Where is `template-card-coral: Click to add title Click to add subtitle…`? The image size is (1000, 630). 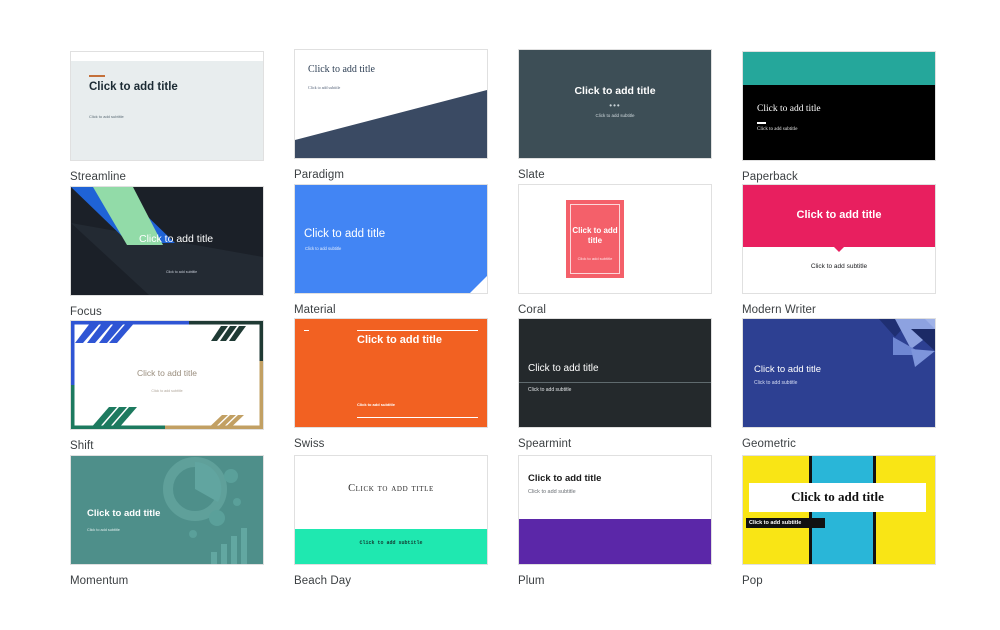 template-card-coral: Click to add title Click to add subtitle… is located at coordinates (615, 250).